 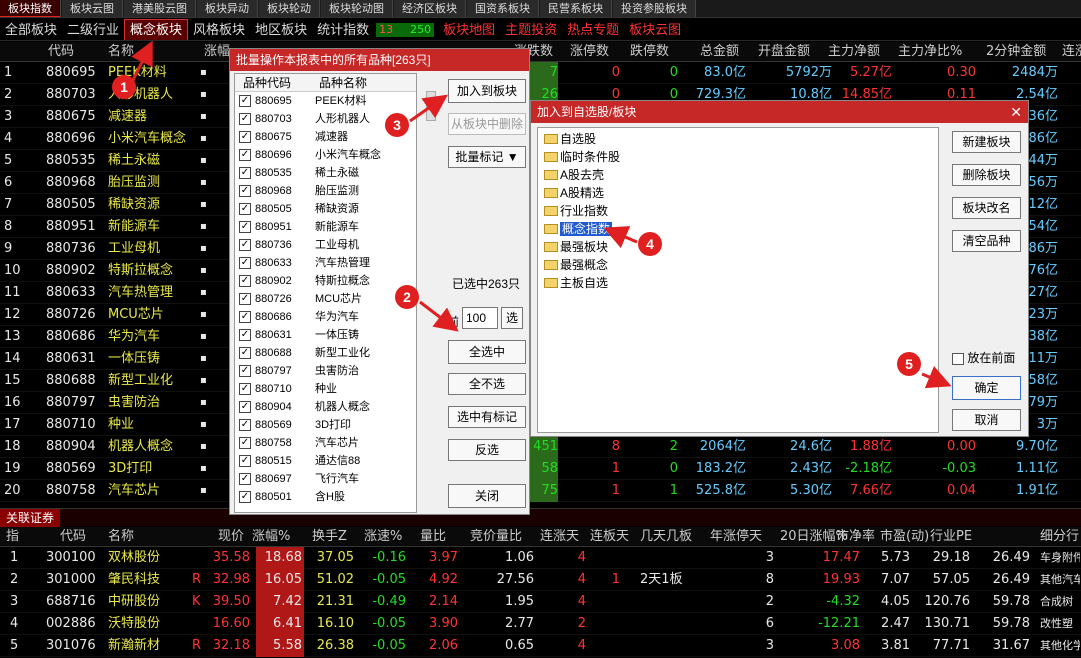 What do you see at coordinates (430, 8) in the screenshot?
I see `top-tab: 经济区板块` at bounding box center [430, 8].